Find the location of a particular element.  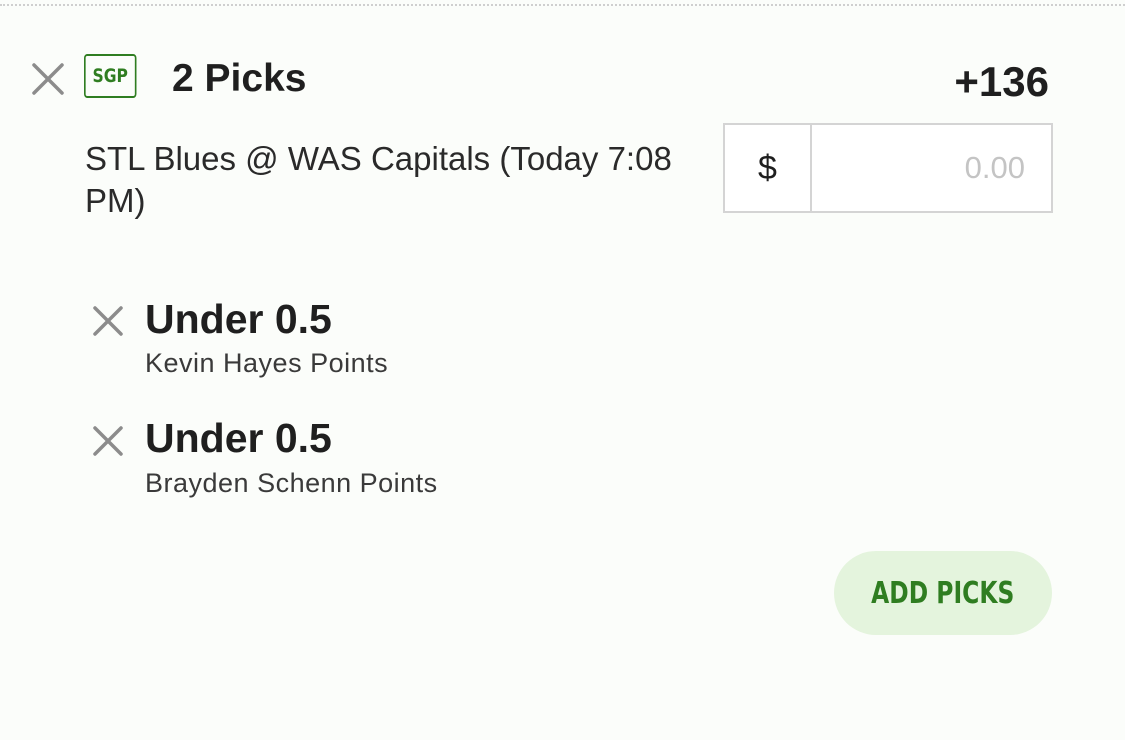

picks-count-title: 2 Picks is located at coordinates (239, 78).